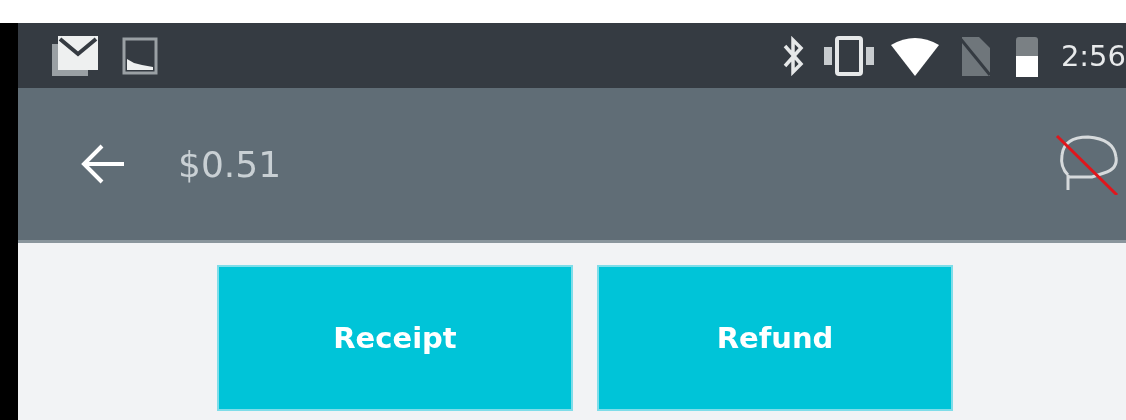 This screenshot has height=420, width=1126. Describe the element at coordinates (103, 164) in the screenshot. I see `back-arrow-icon` at that location.